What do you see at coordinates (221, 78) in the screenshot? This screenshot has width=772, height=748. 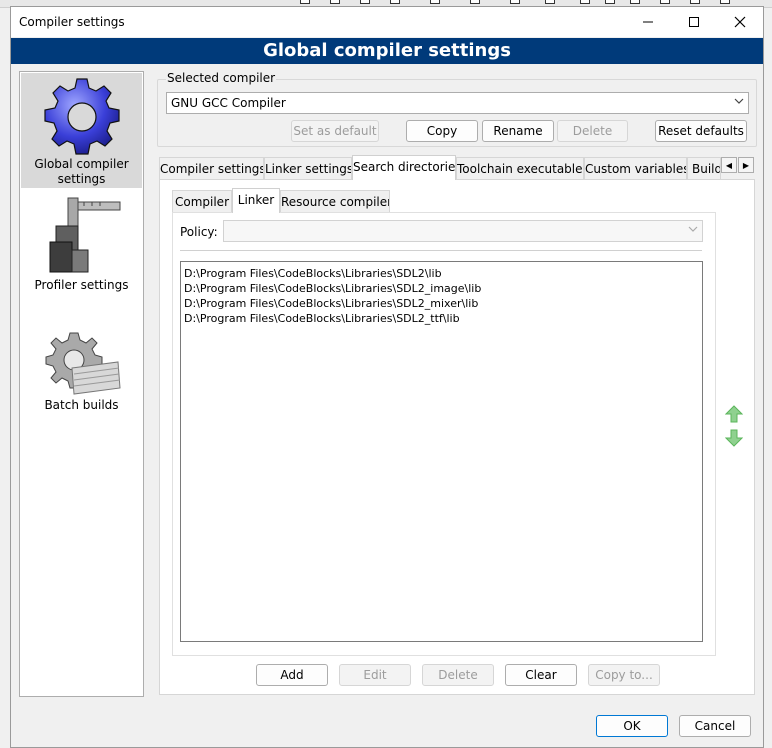 I see `selected-compiler-label: Selected compiler` at bounding box center [221, 78].